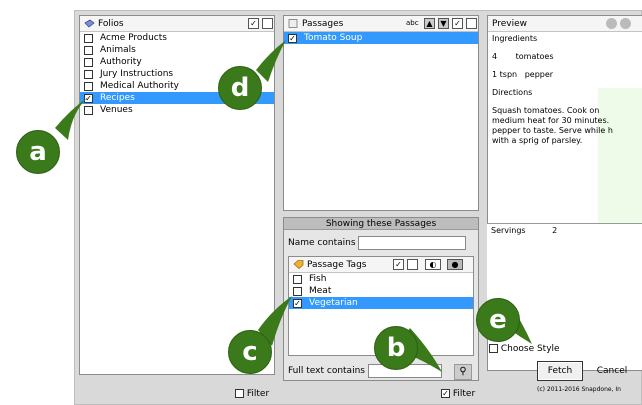 The height and width of the screenshot is (405, 642). What do you see at coordinates (445, 393) in the screenshot?
I see `passages-filter-checkbox: ✓` at bounding box center [445, 393].